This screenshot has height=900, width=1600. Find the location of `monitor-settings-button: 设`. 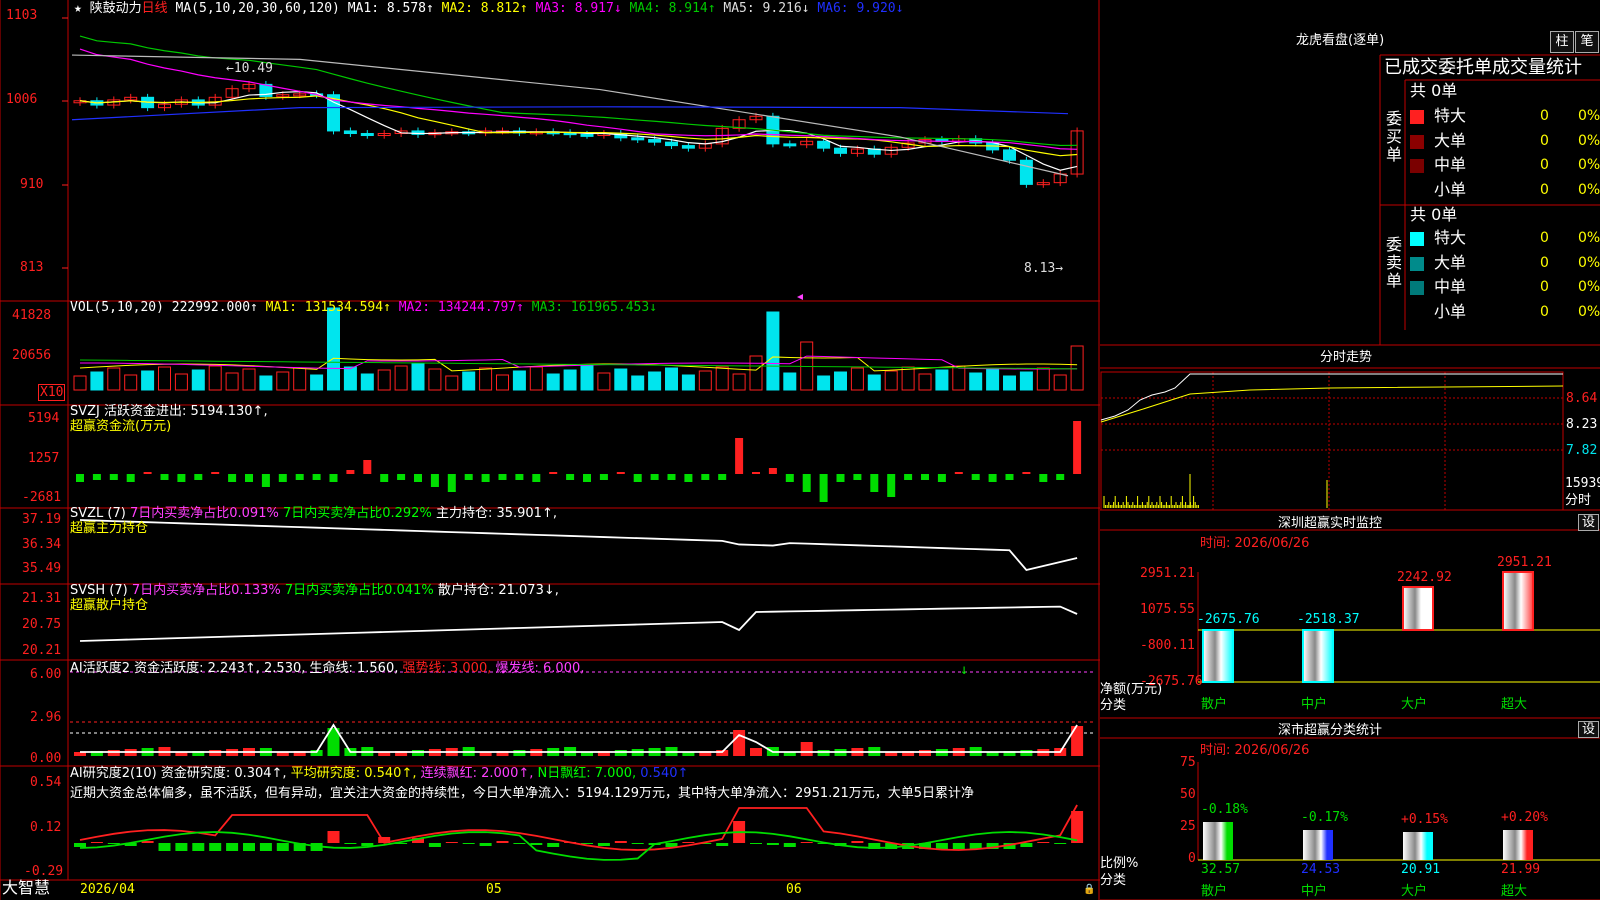

monitor-settings-button: 设 is located at coordinates (1589, 522).